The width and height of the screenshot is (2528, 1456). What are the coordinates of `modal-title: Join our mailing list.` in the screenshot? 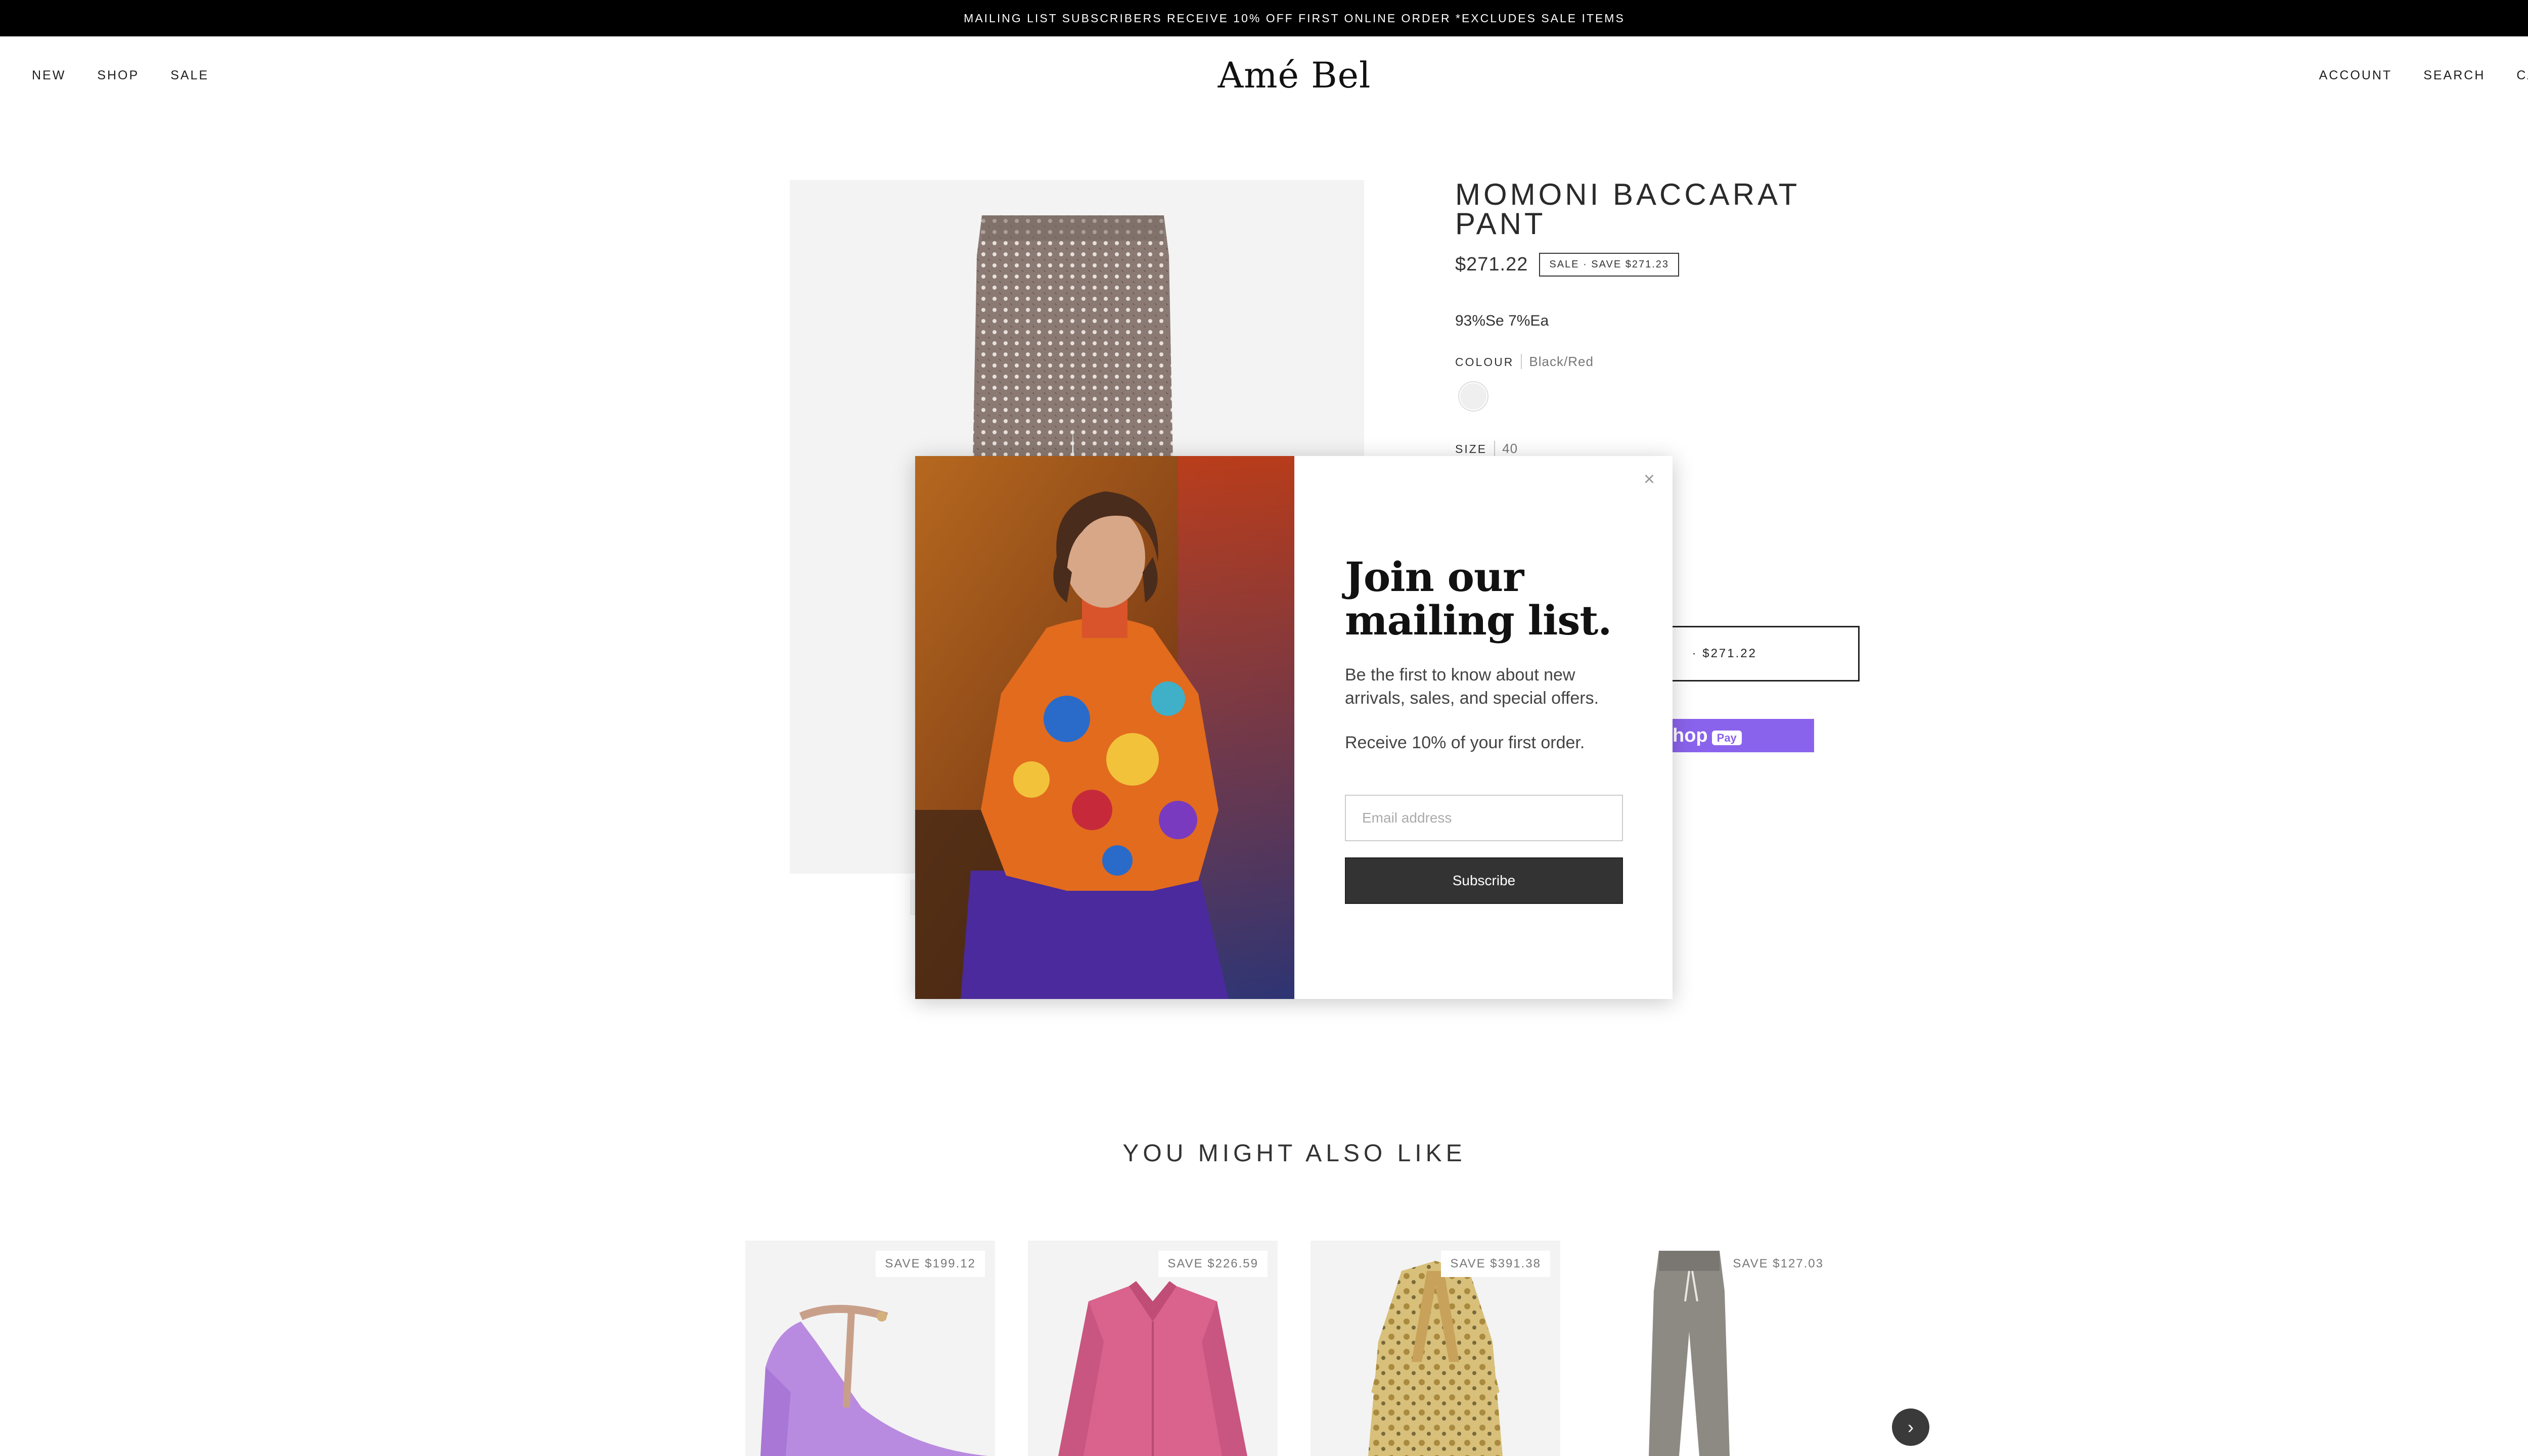 It's located at (1484, 598).